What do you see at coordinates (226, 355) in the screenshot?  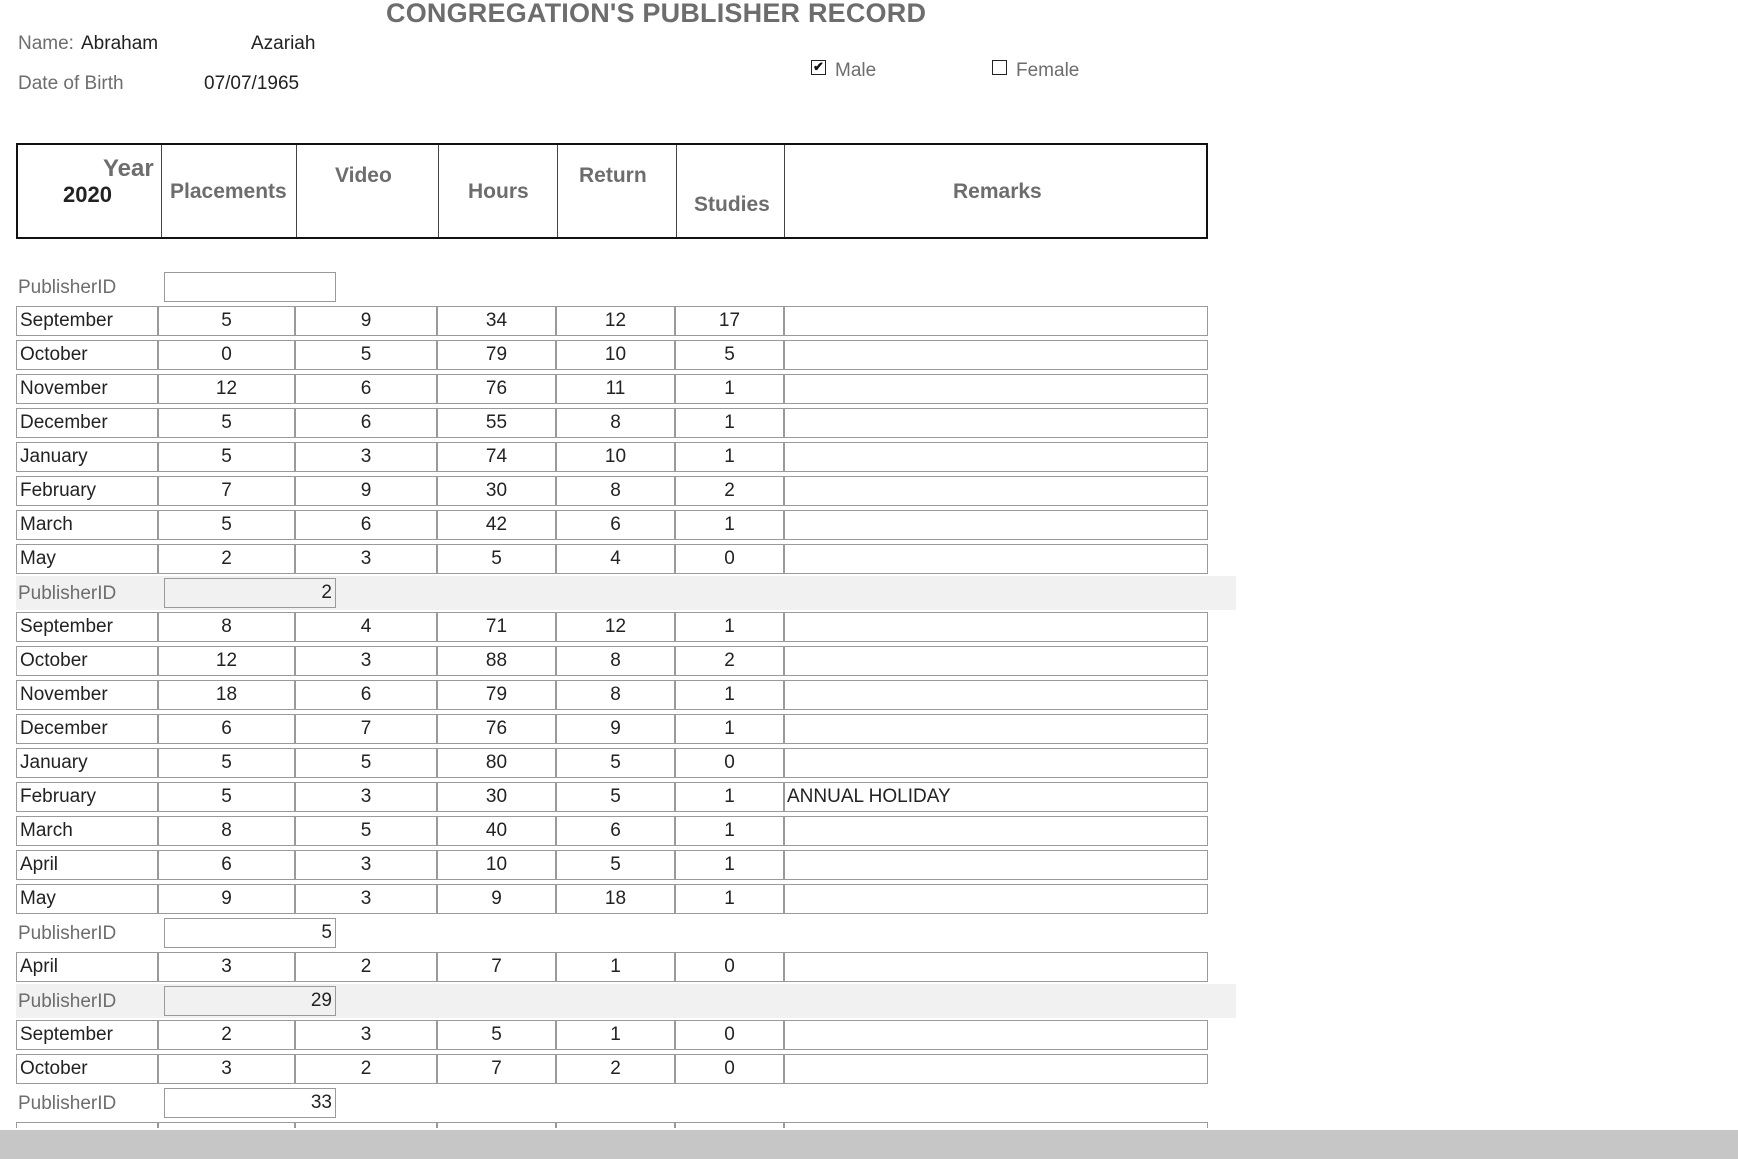 I see `placements-cell: 0` at bounding box center [226, 355].